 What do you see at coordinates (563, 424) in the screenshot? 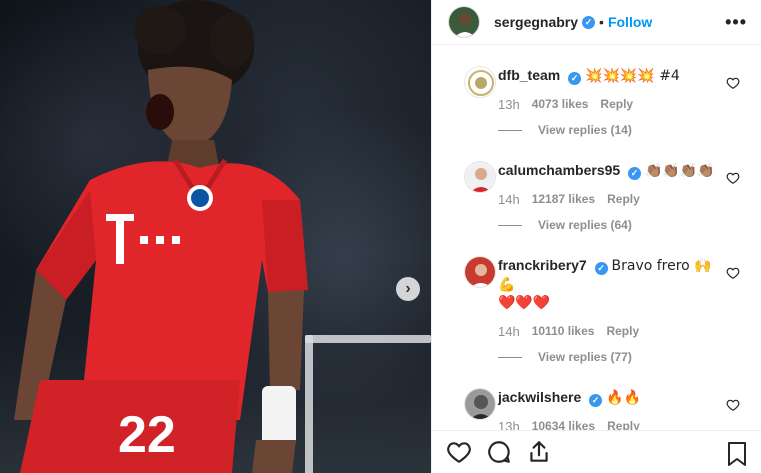
I see `comment-likes: 10634 likes` at bounding box center [563, 424].